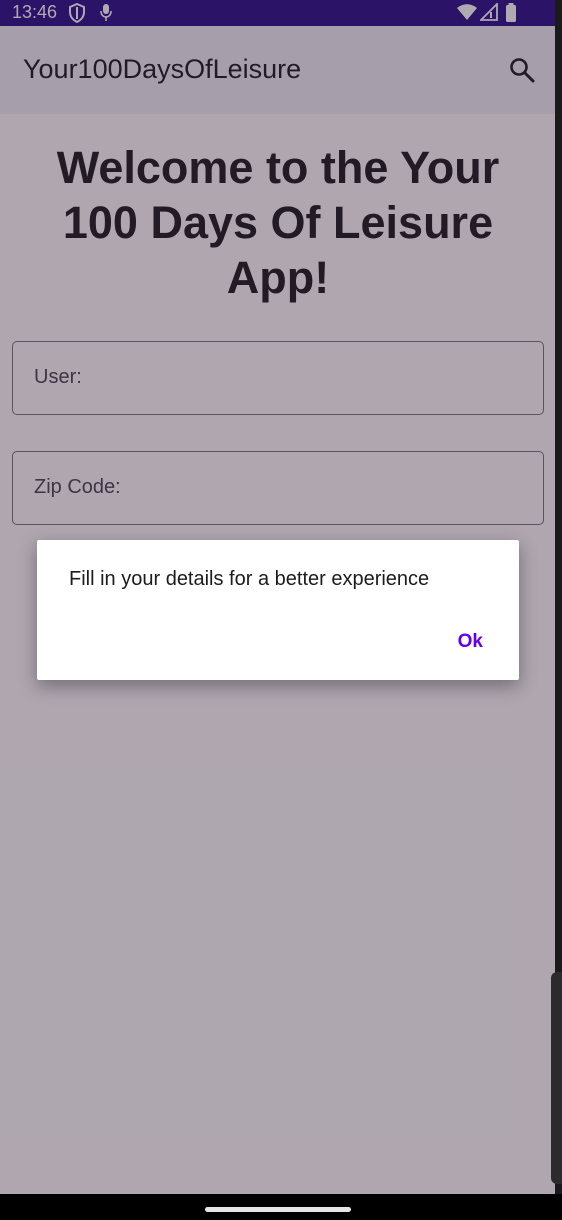 This screenshot has height=1220, width=562. Describe the element at coordinates (470, 642) in the screenshot. I see `ok-button: Ok` at that location.